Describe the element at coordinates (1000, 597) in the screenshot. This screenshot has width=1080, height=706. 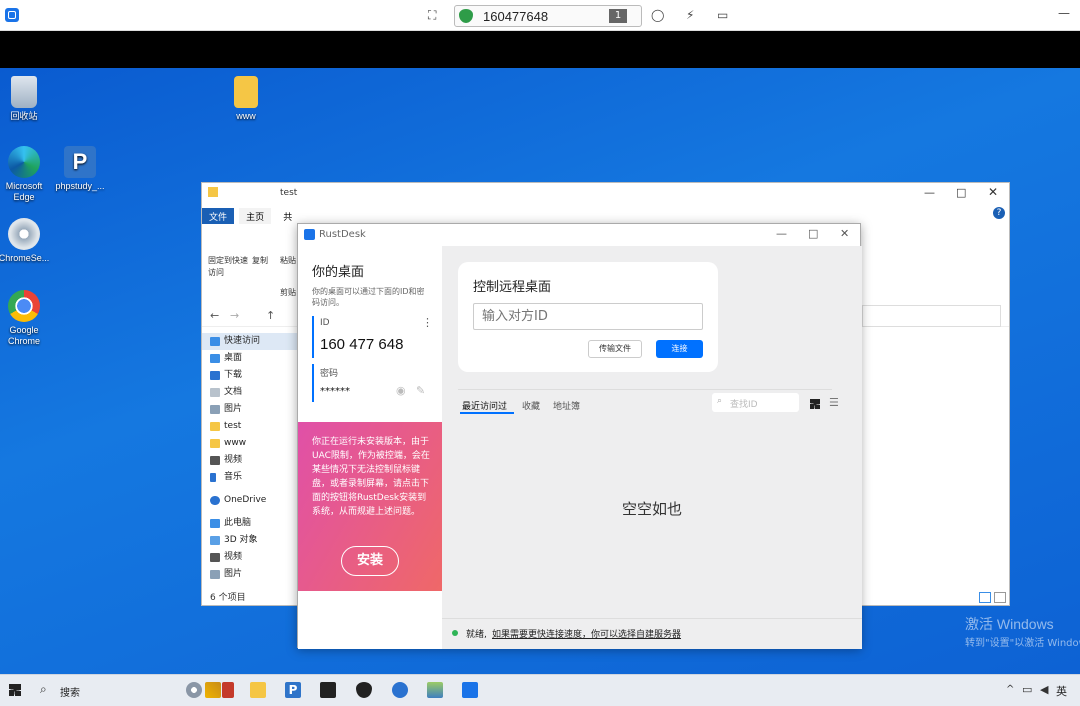
I see `tiles-view-icon` at that location.